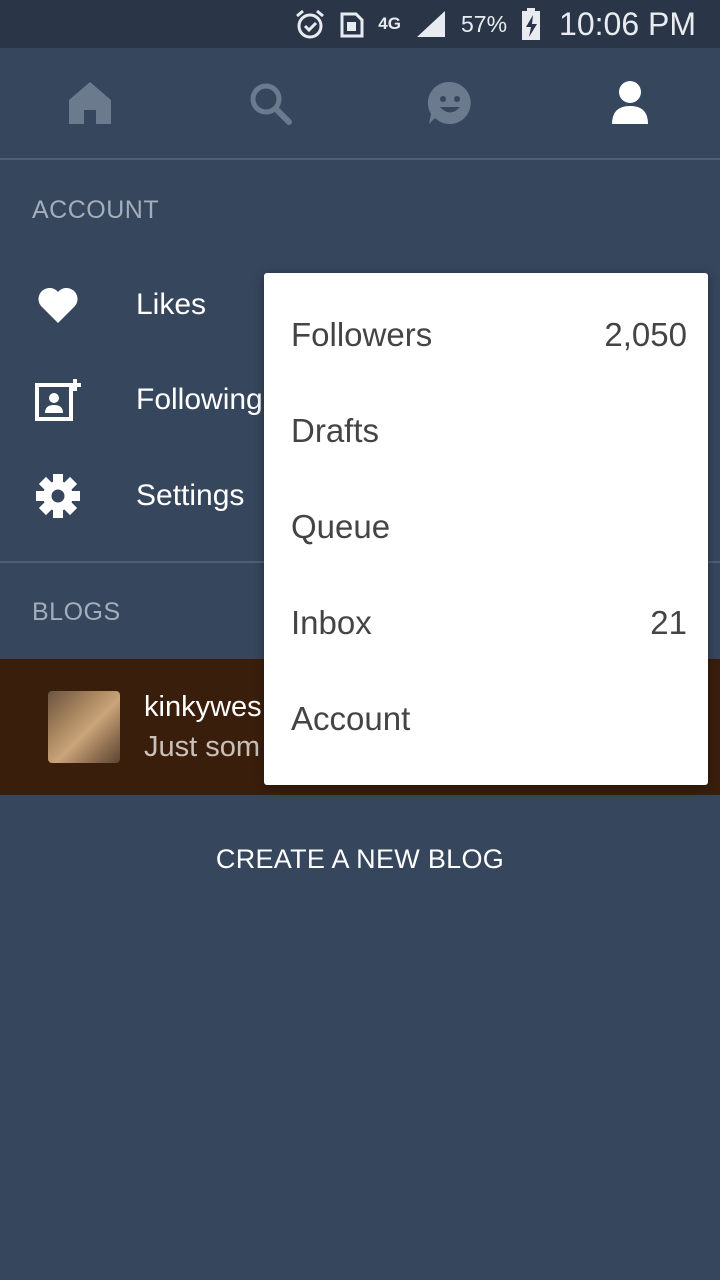  Describe the element at coordinates (341, 526) in the screenshot. I see `popup-item-label: Queue` at that location.